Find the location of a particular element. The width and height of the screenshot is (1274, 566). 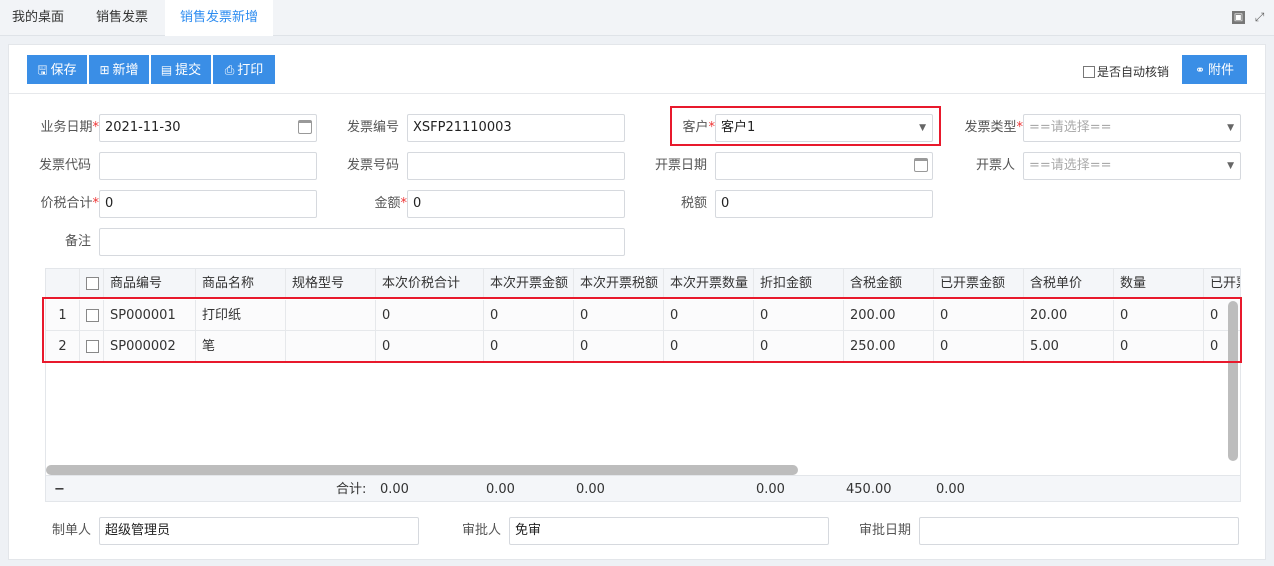

window-controls: ▣ ⤢ is located at coordinates (1249, 17).